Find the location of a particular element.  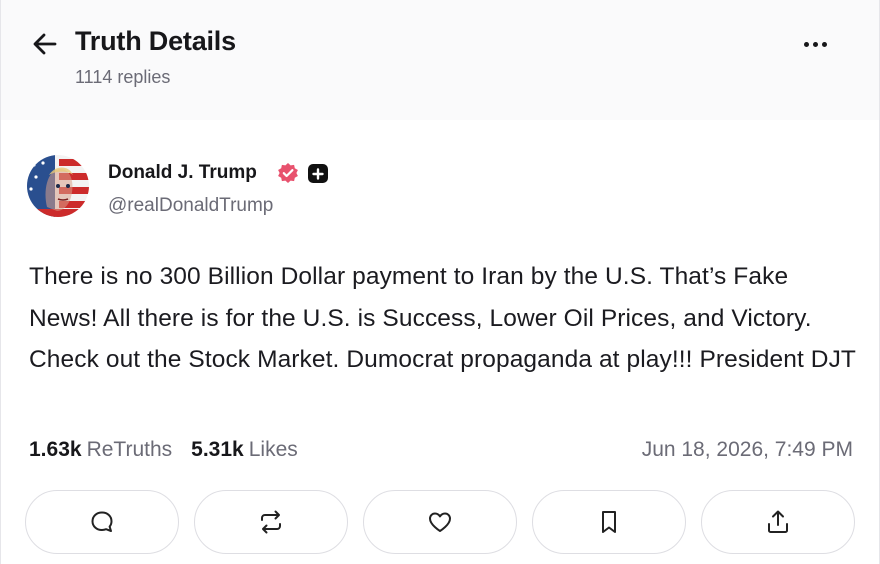

back-button is located at coordinates (45, 44).